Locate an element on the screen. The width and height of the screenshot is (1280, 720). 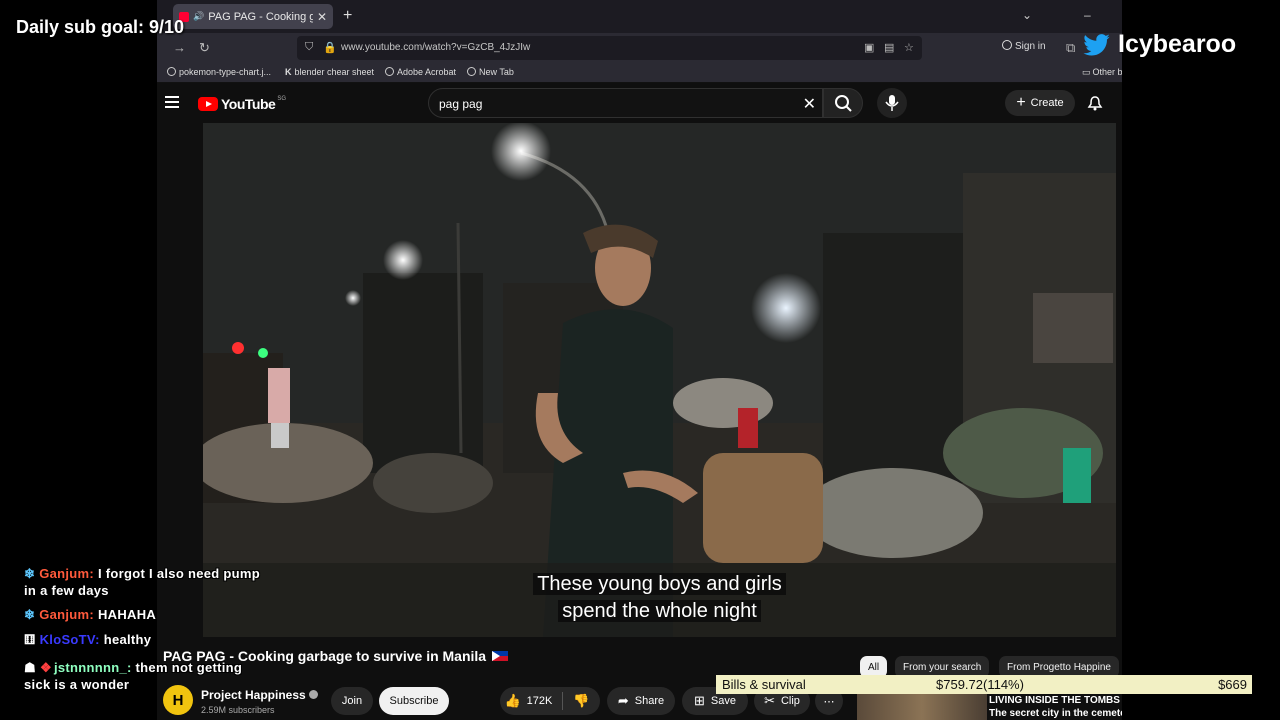
join-button: Join is located at coordinates (352, 701).